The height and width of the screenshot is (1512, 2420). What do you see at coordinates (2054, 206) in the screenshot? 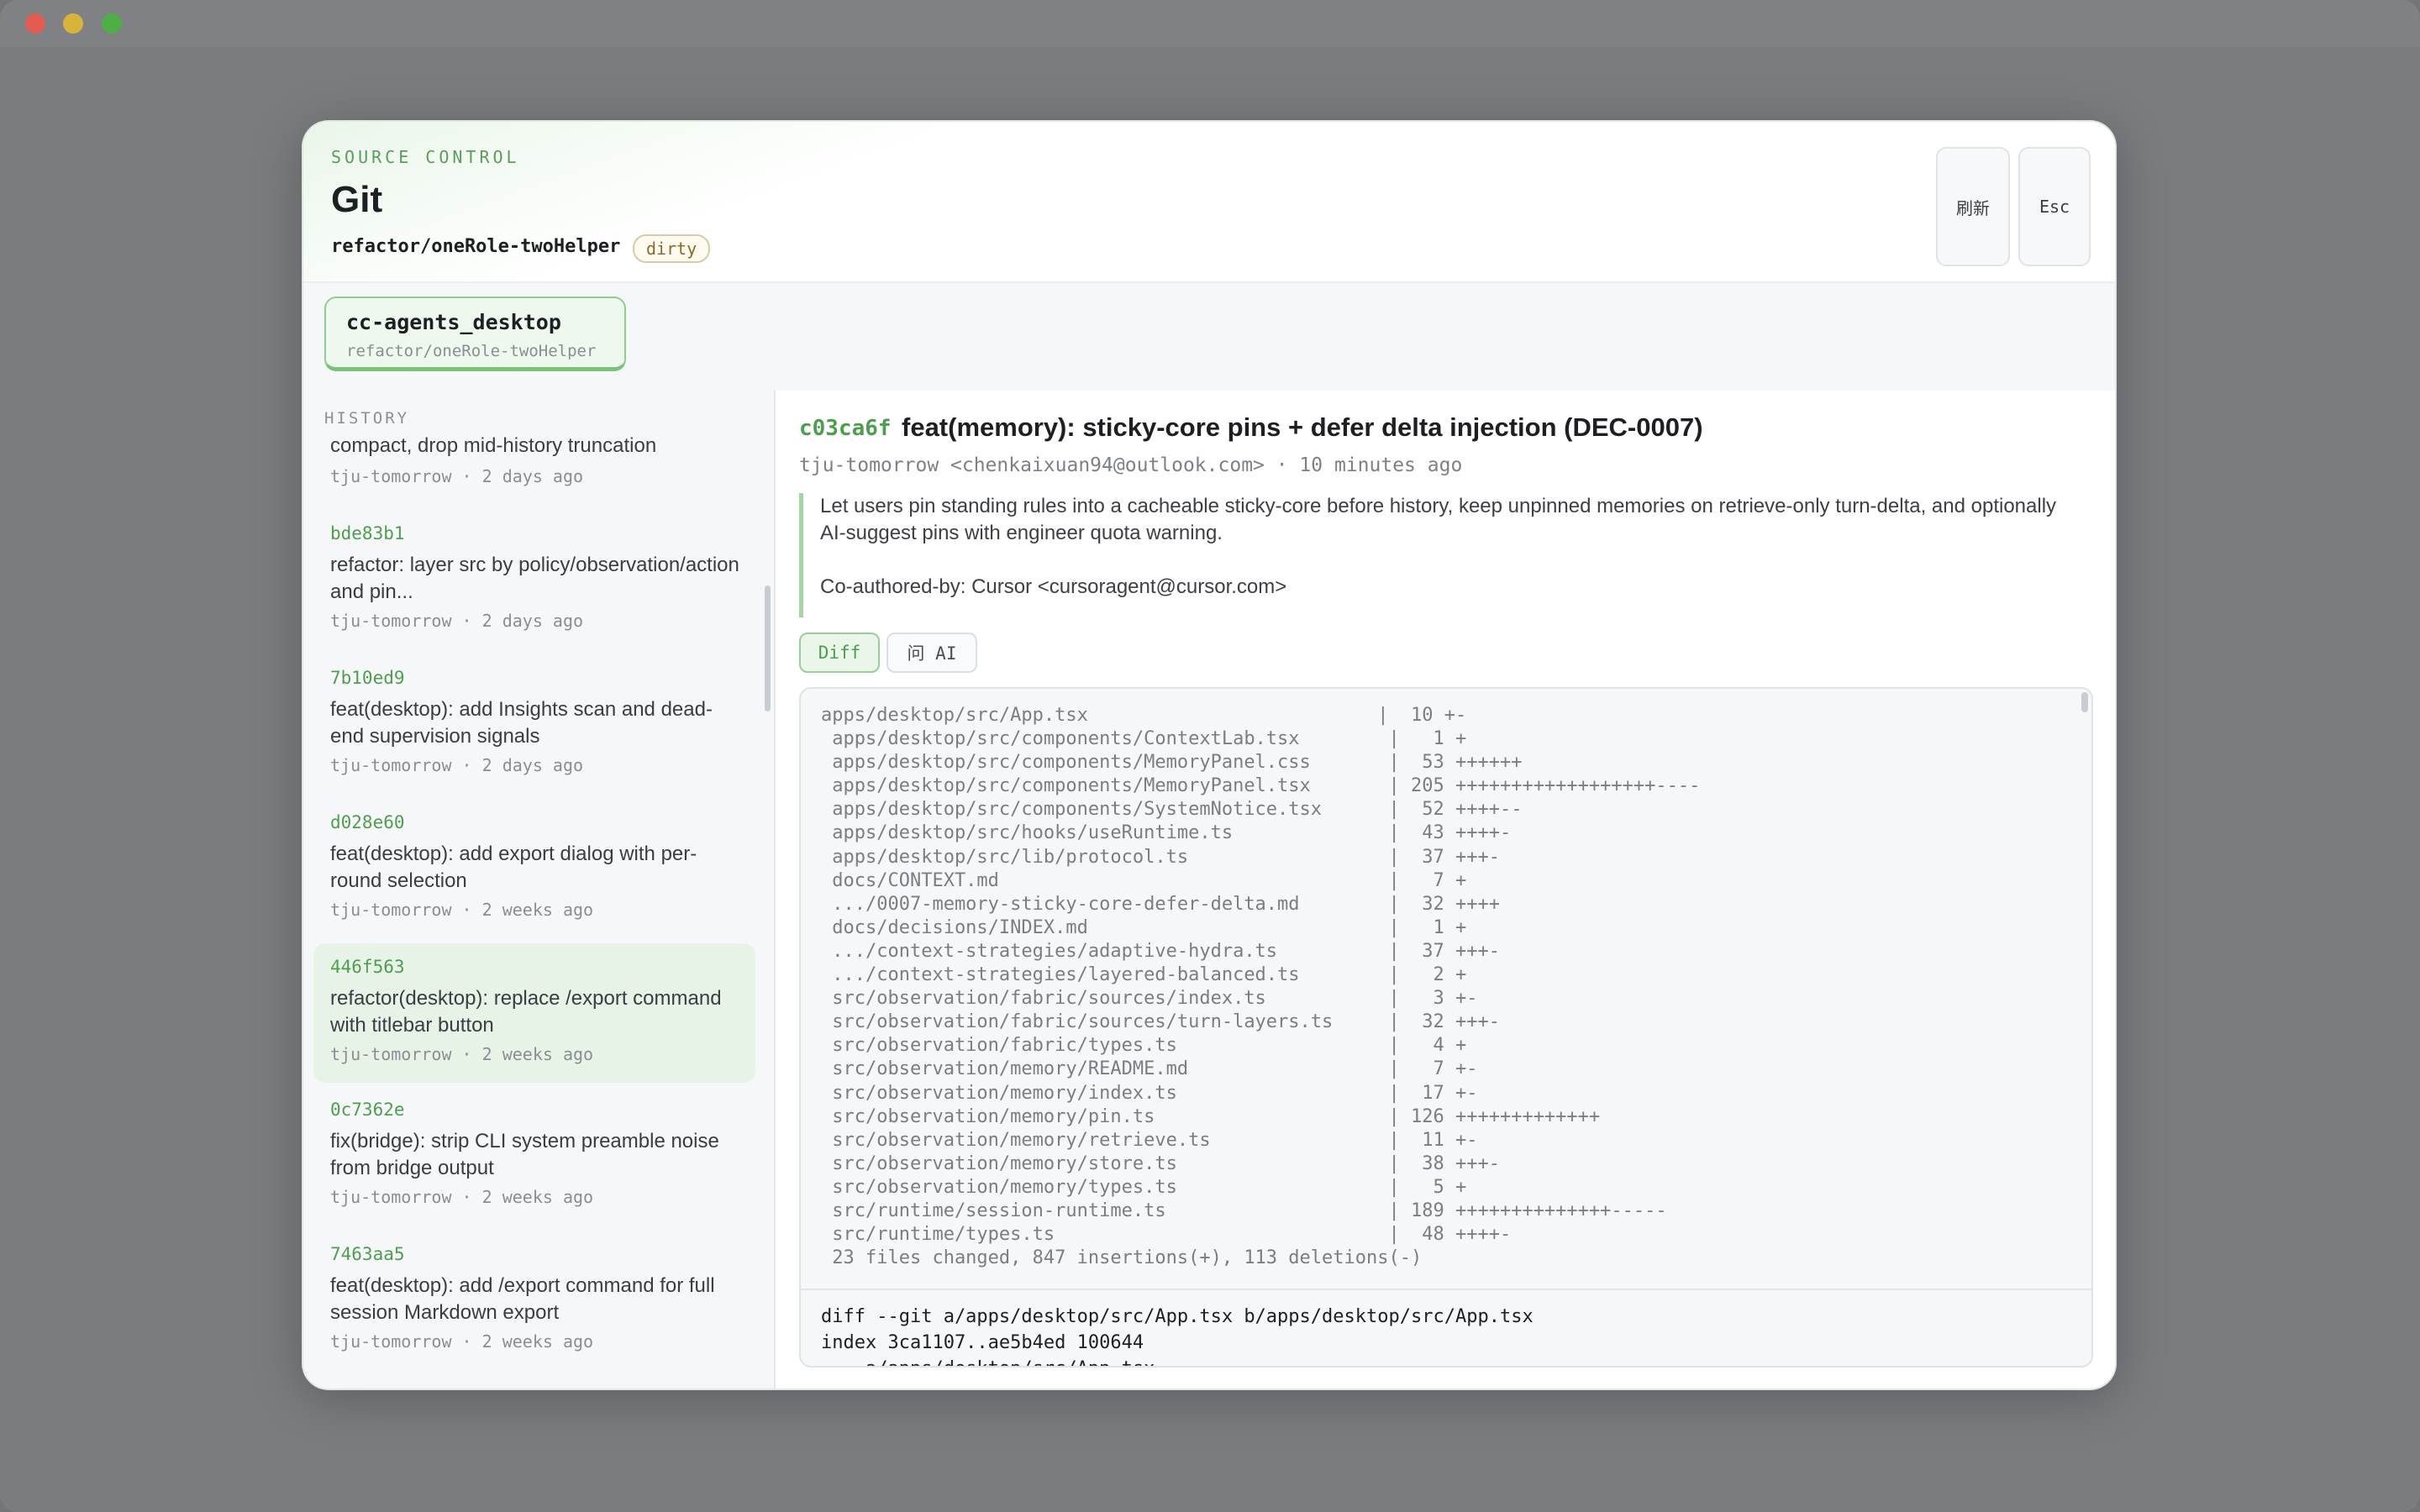
I see `close-dialog-button: Esc` at bounding box center [2054, 206].